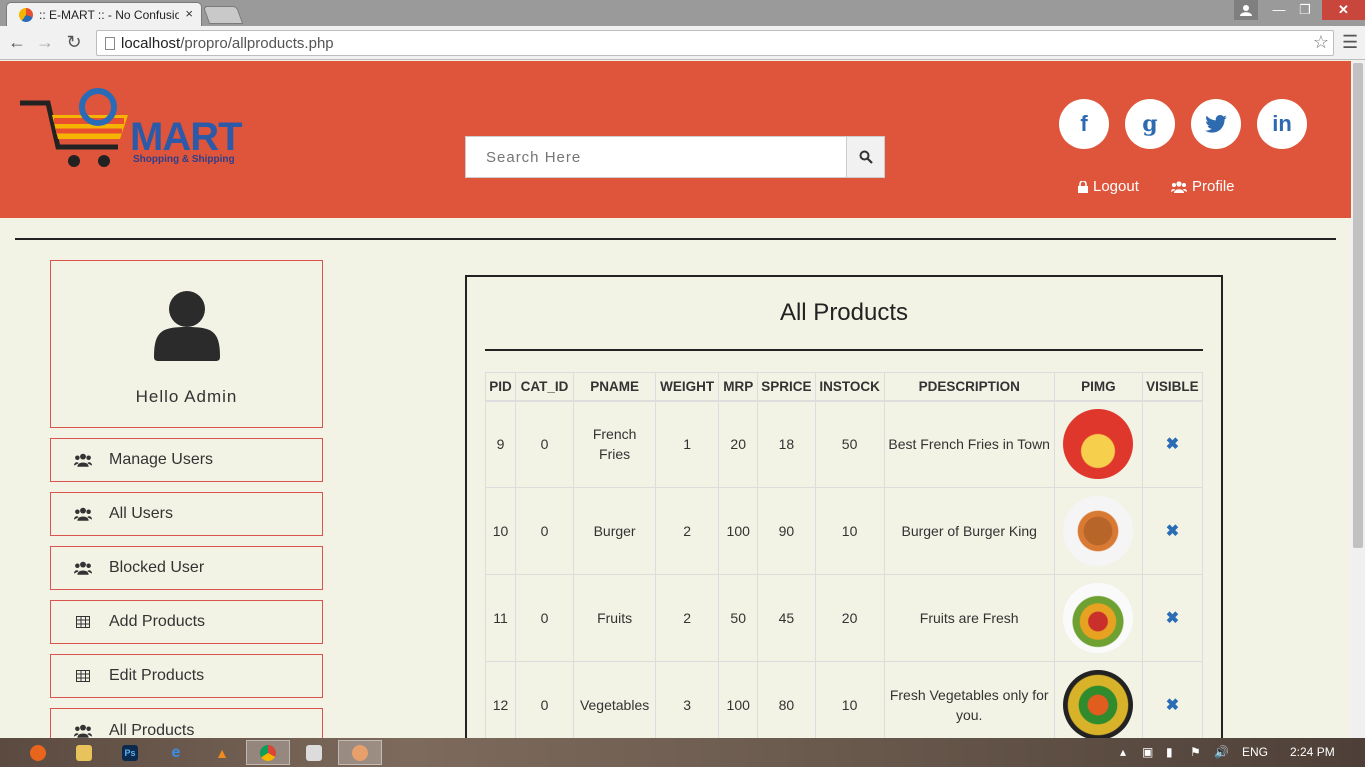  I want to click on product-image-vegetables, so click(1098, 705).